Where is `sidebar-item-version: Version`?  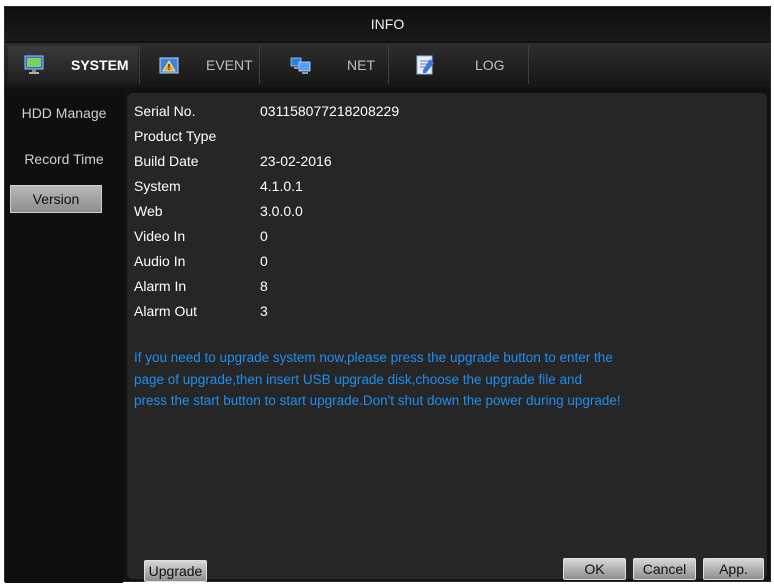 sidebar-item-version: Version is located at coordinates (56, 199).